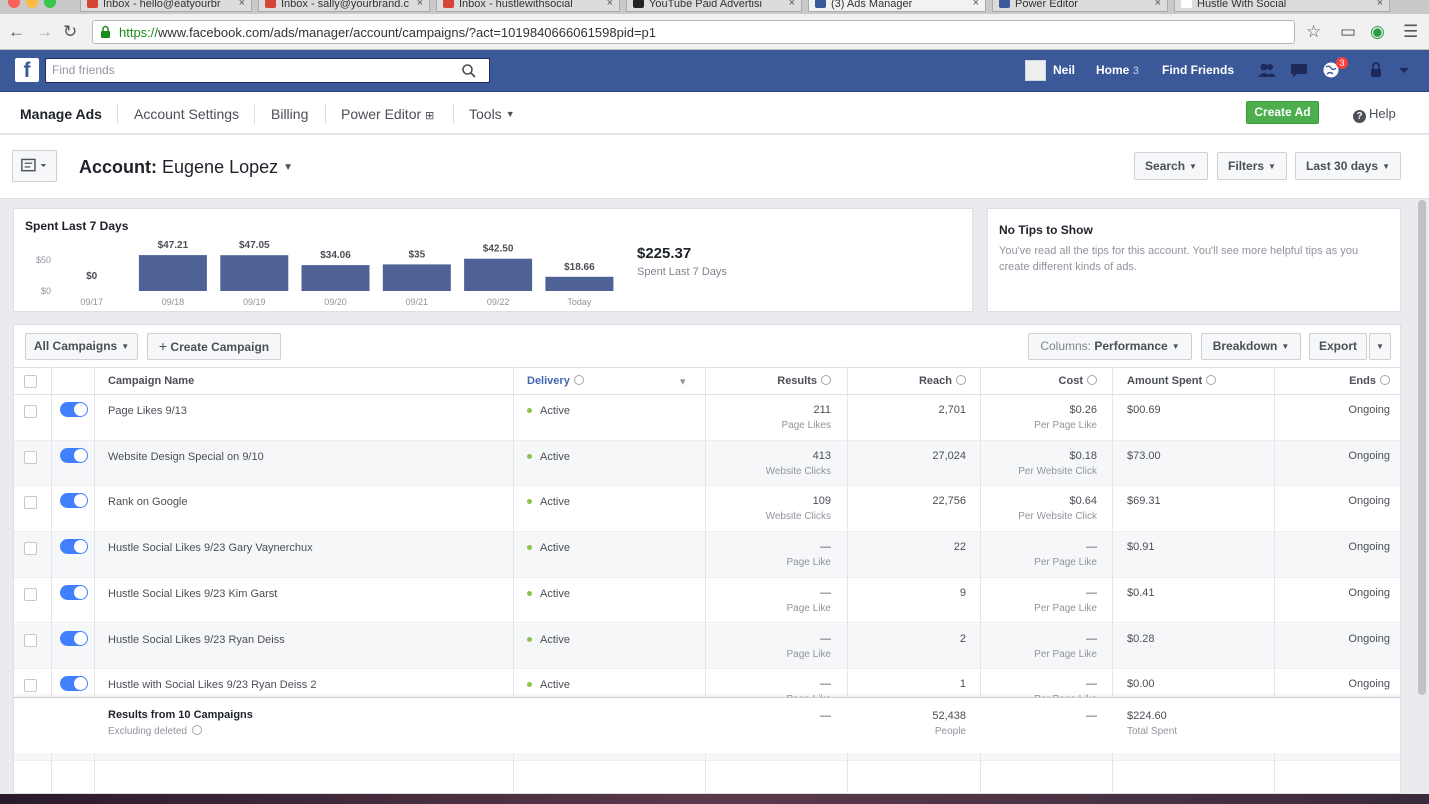 Image resolution: width=1429 pixels, height=804 pixels. I want to click on browser-tab: (3) Ads Manager ×, so click(897, 6).